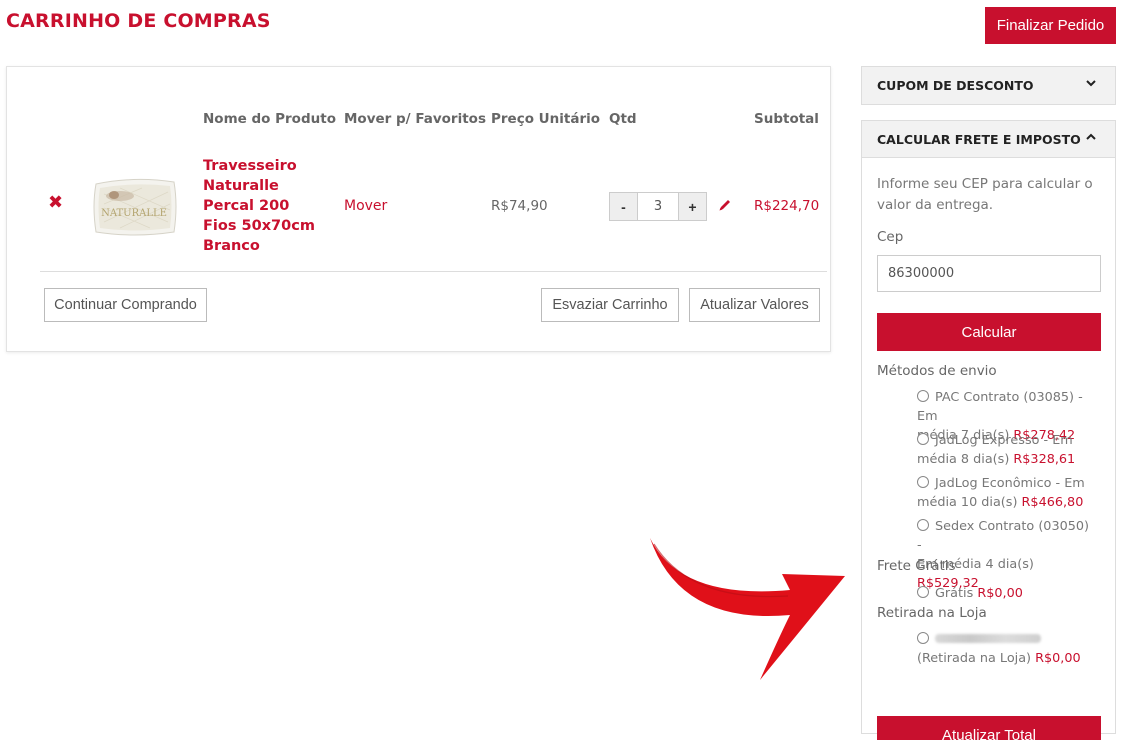 Image resolution: width=1127 pixels, height=740 pixels. What do you see at coordinates (988, 638) in the screenshot?
I see `redacted-store-name` at bounding box center [988, 638].